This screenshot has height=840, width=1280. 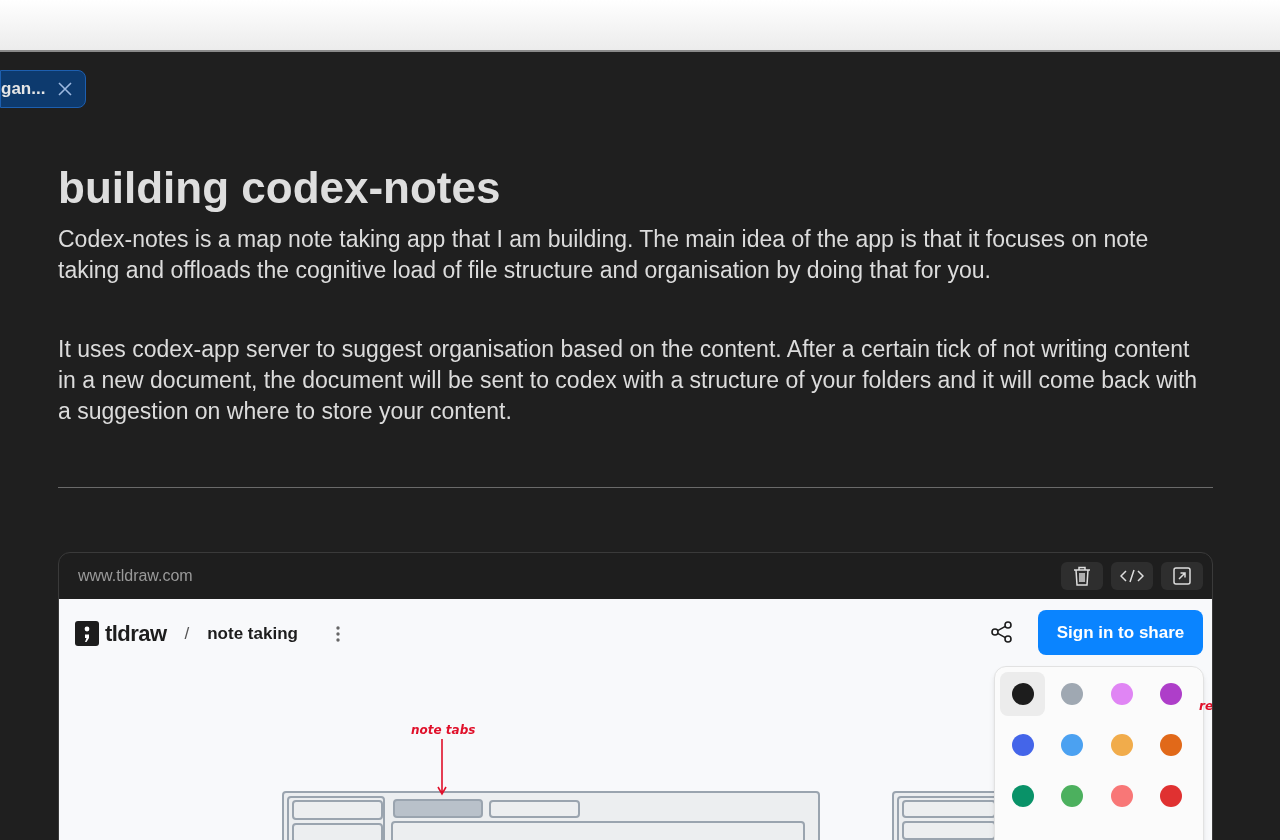 I want to click on delete-button, so click(x=1082, y=576).